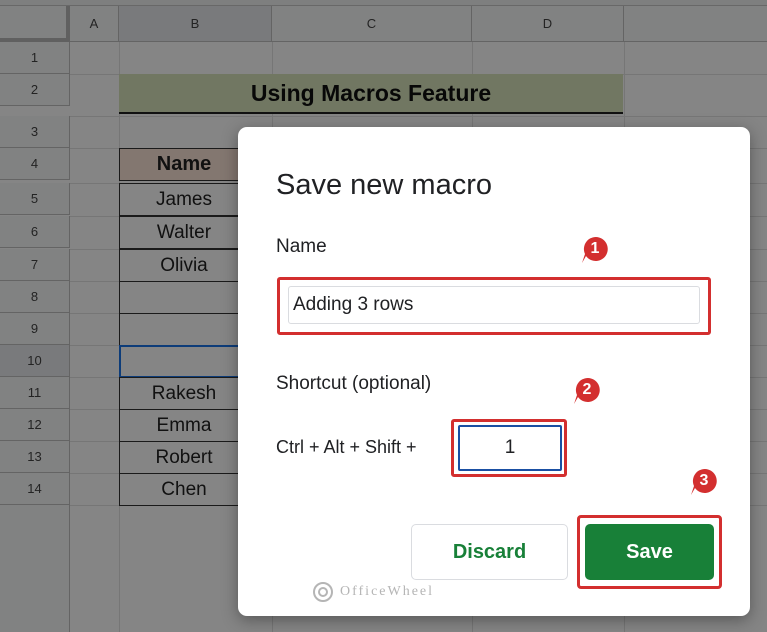  Describe the element at coordinates (323, 592) in the screenshot. I see `officewheel-logo-icon` at that location.